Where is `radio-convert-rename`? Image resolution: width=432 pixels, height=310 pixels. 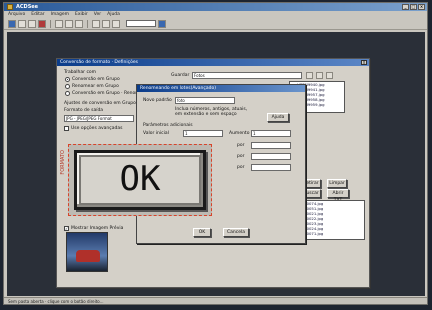
radio-convert-rename is located at coordinates (67, 93).